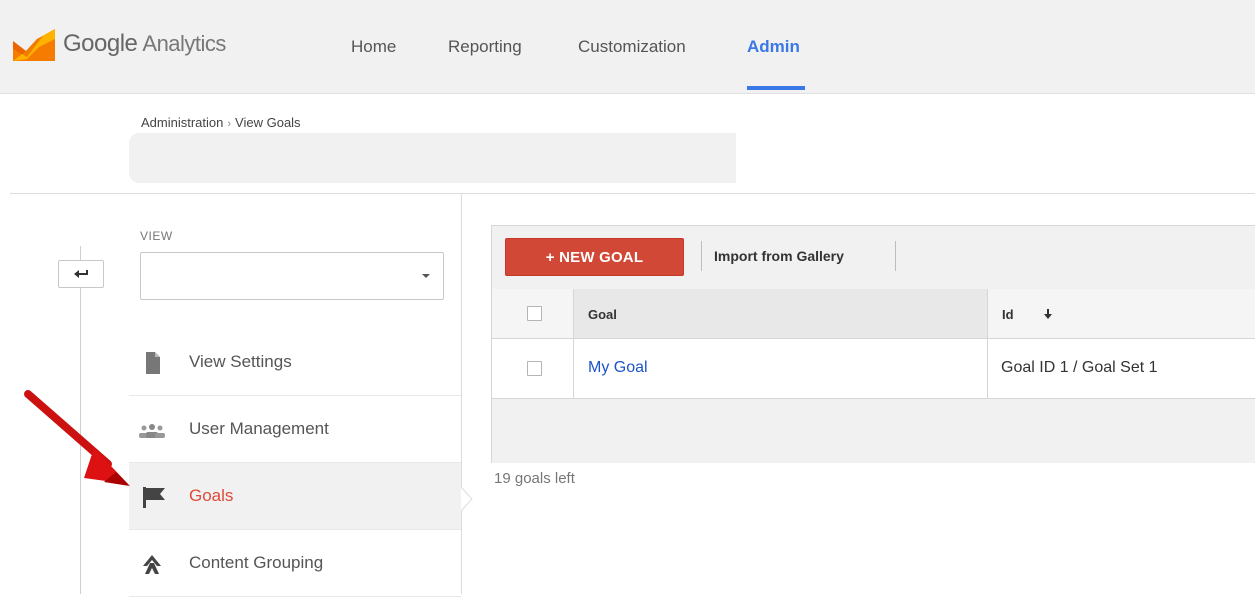 The width and height of the screenshot is (1255, 597). Describe the element at coordinates (77, 438) in the screenshot. I see `annotation-arrow-icon` at that location.